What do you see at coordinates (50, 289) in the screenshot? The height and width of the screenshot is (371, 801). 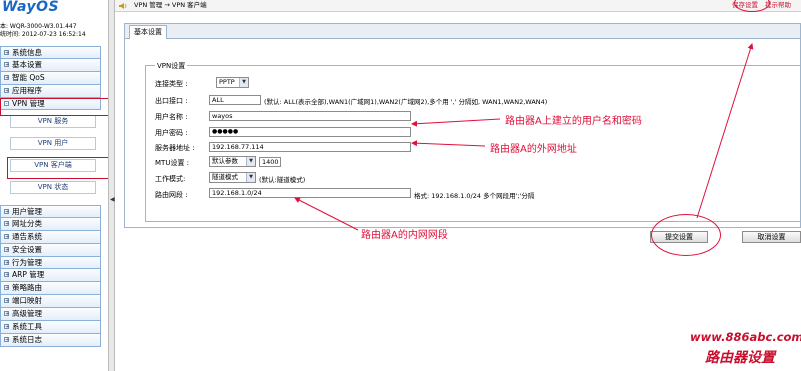 I see `menu-item-policy-routing: + 策略路由` at bounding box center [50, 289].